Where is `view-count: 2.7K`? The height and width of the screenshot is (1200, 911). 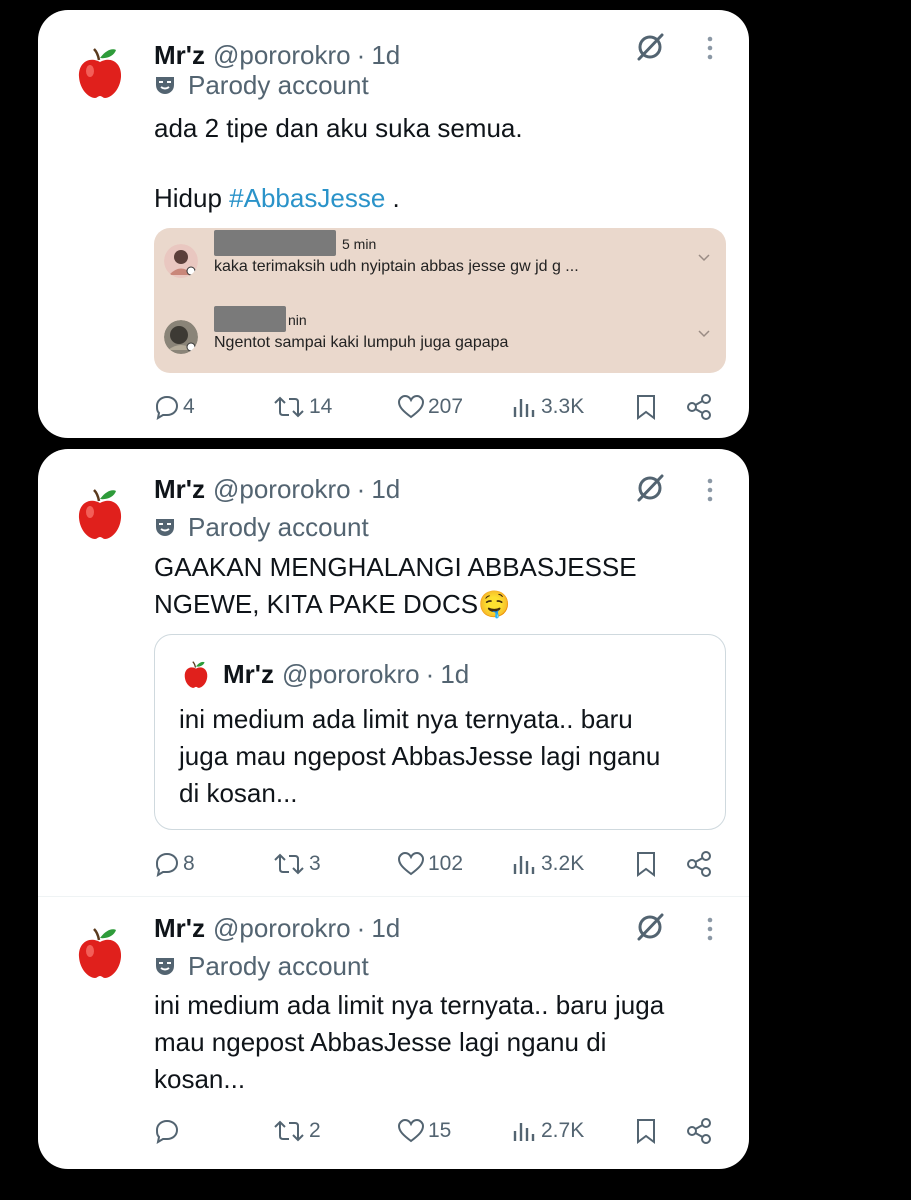
view-count: 2.7K is located at coordinates (563, 1130).